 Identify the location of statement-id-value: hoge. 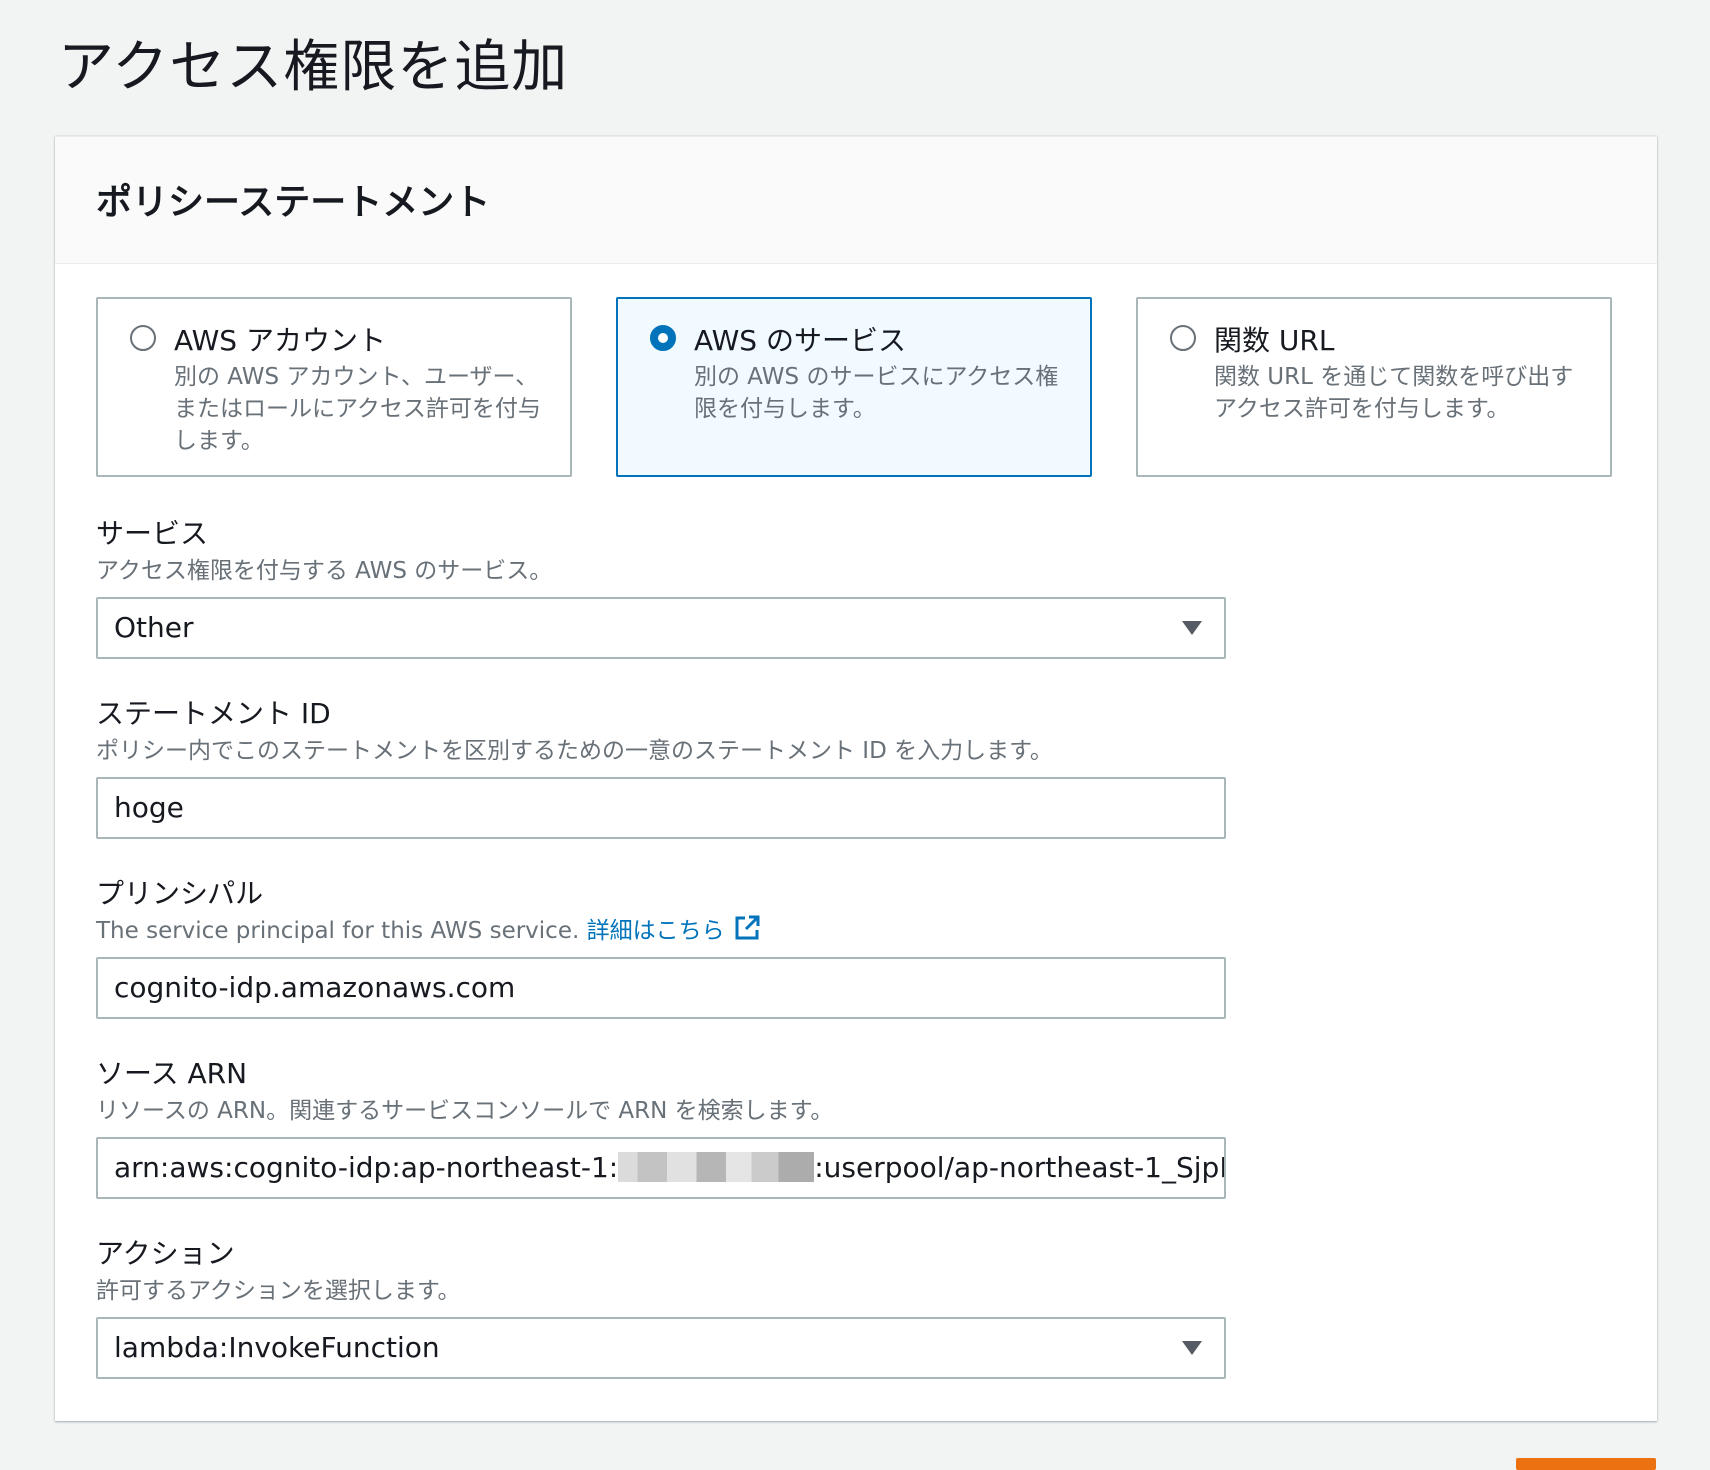
(149, 807).